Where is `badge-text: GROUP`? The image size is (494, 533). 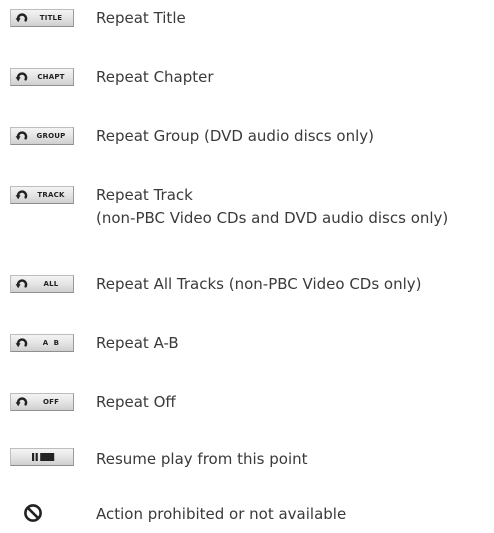
badge-text: GROUP is located at coordinates (51, 136).